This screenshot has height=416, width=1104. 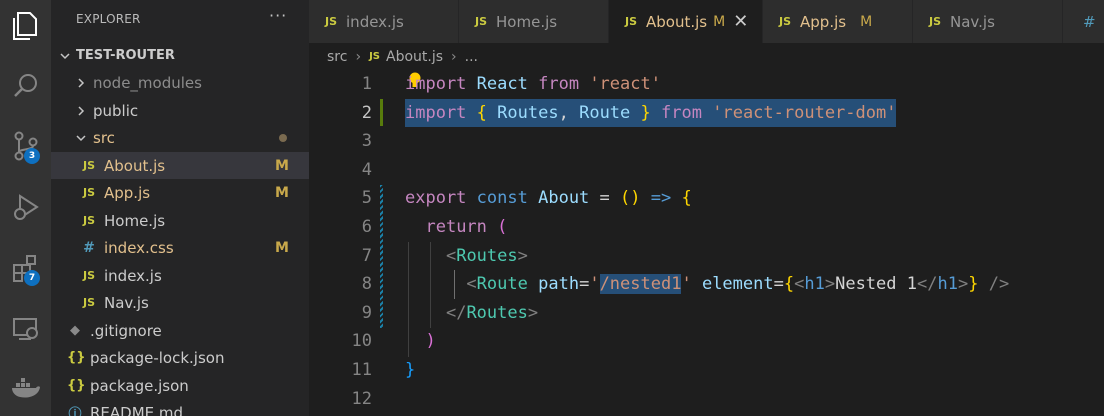 What do you see at coordinates (866, 21) in the screenshot?
I see `tab-modified-badge: M` at bounding box center [866, 21].